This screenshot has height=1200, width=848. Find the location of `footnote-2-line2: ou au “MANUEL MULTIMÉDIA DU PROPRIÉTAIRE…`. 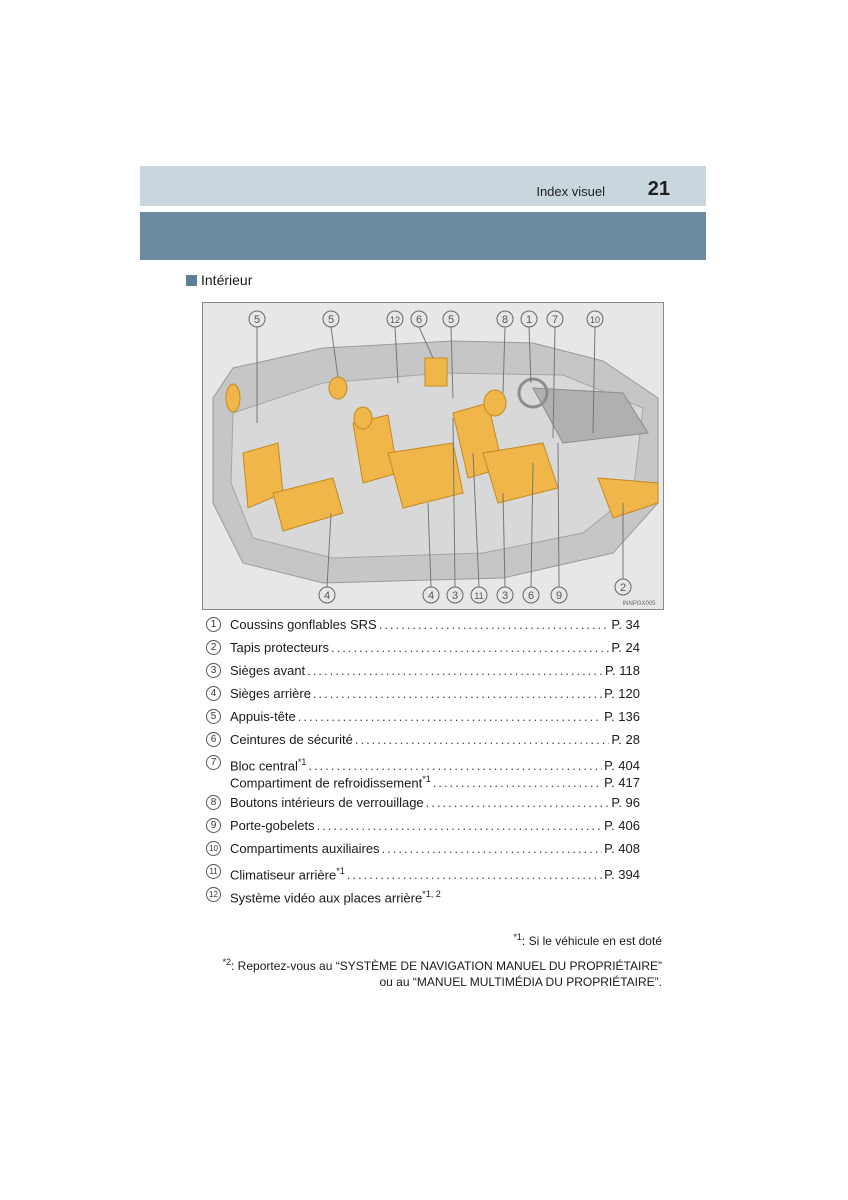

footnote-2-line2: ou au “MANUEL MULTIMÉDIA DU PROPRIÉTAIRE… is located at coordinates (521, 982).